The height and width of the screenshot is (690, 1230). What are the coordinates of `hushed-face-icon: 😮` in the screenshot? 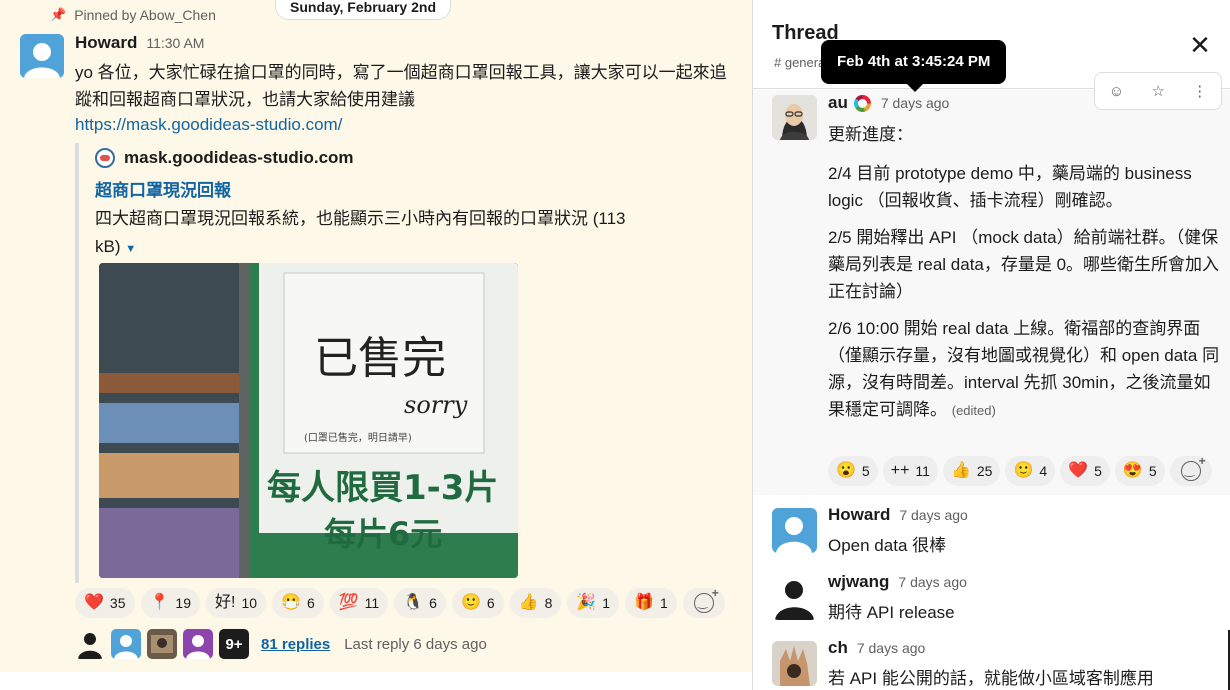 It's located at (846, 470).